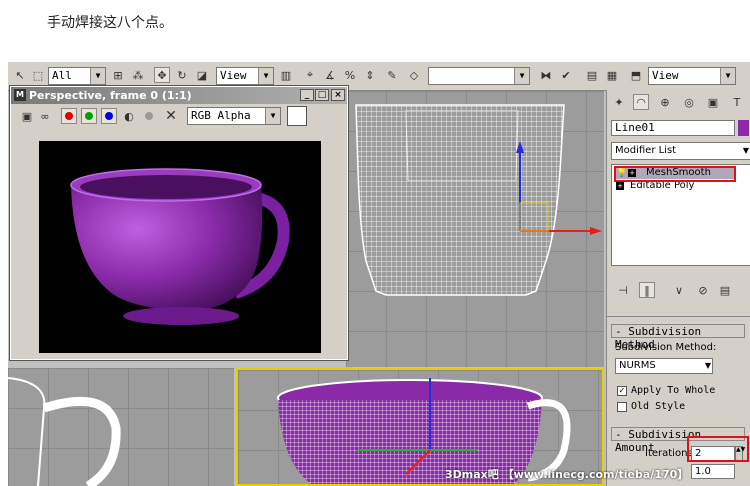  I want to click on viewport-left, so click(121, 427).